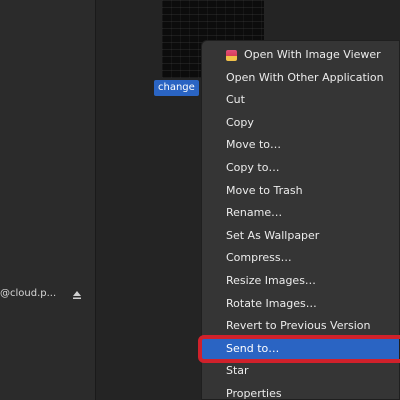 This screenshot has height=400, width=400. Describe the element at coordinates (300, 391) in the screenshot. I see `menu-item-properties: Properties` at that location.